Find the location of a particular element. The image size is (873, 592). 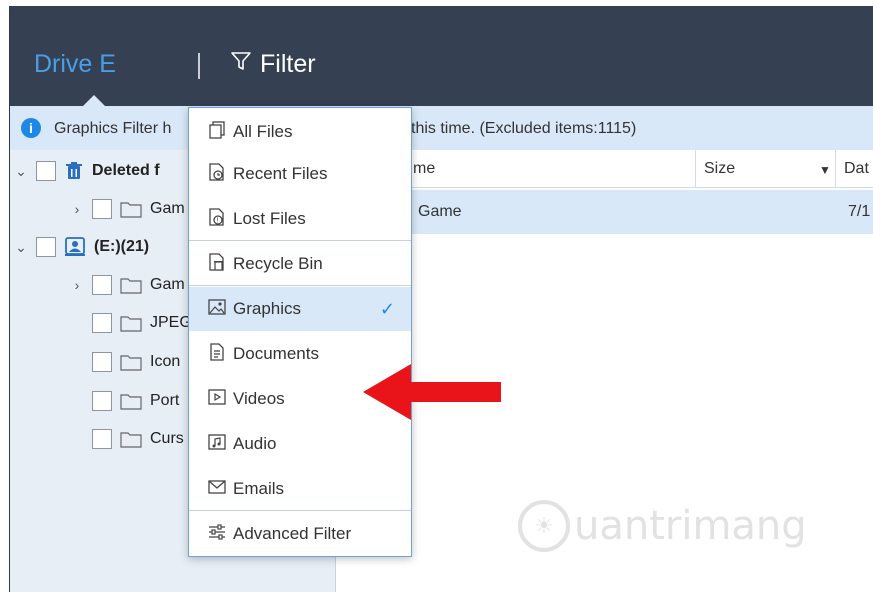

red-arrow-annotation is located at coordinates (432, 394).